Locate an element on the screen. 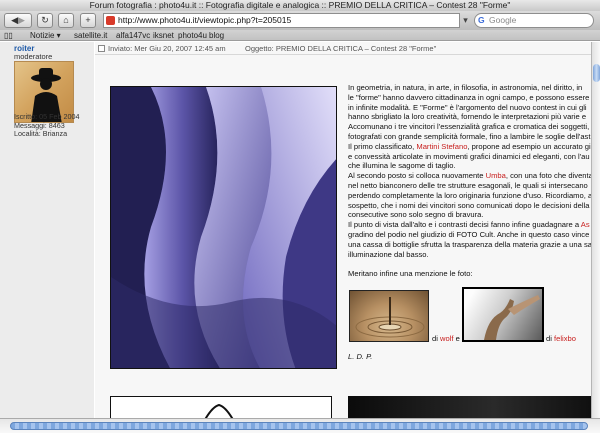 The image size is (600, 433). home-button: ⌂ is located at coordinates (66, 20).